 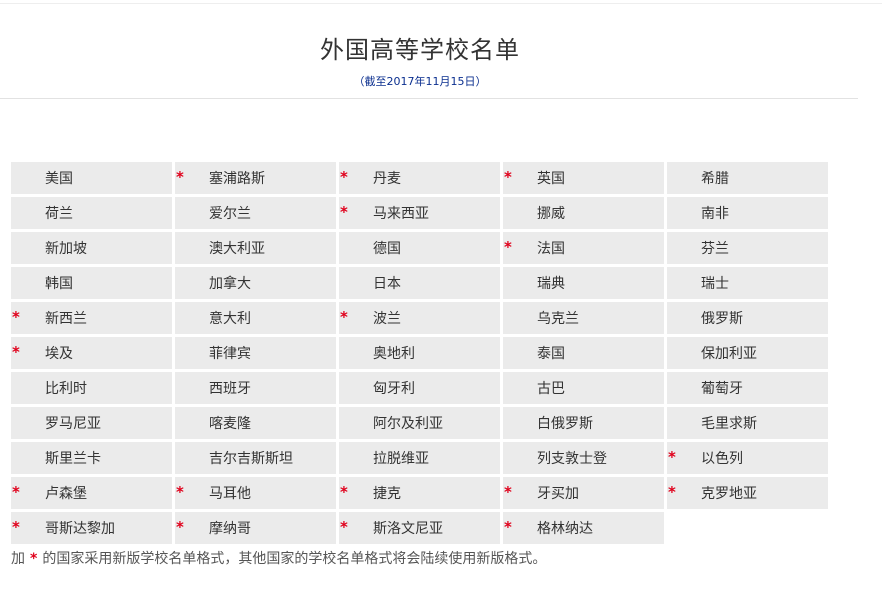 What do you see at coordinates (59, 179) in the screenshot?
I see `country-name: 美国` at bounding box center [59, 179].